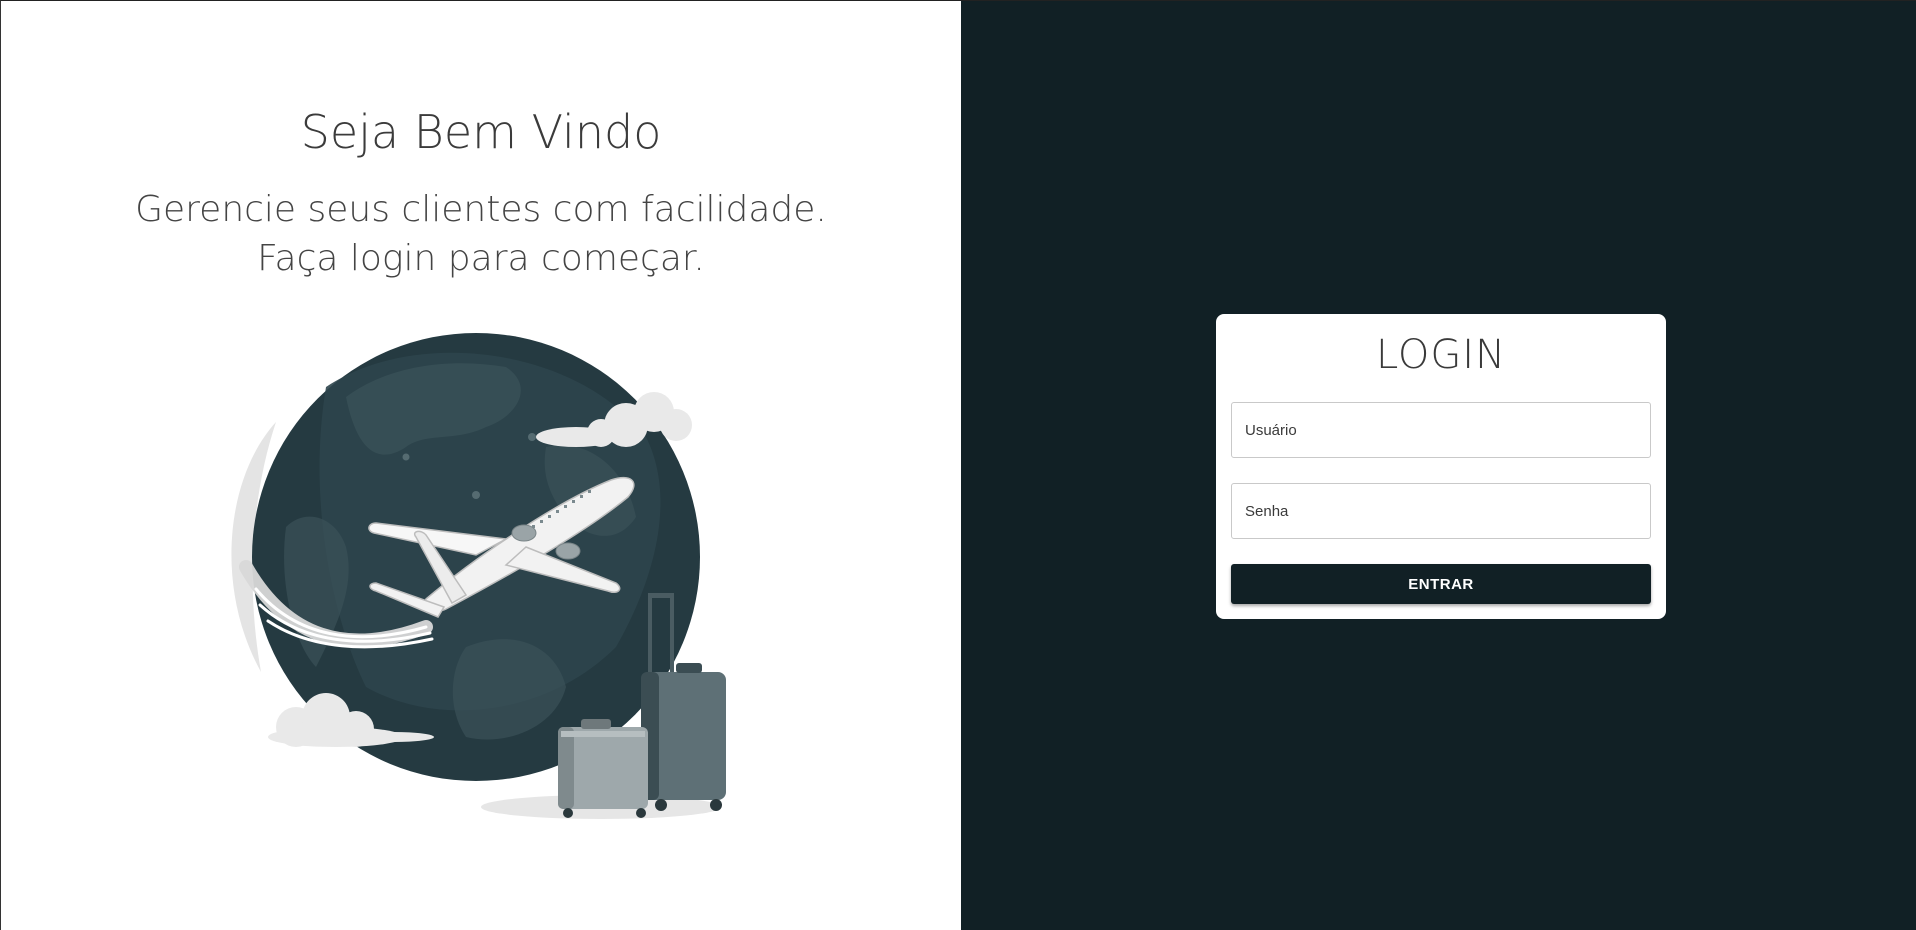 Image resolution: width=1916 pixels, height=930 pixels. Describe the element at coordinates (1441, 584) in the screenshot. I see `login-submit-button: ENTRAR` at that location.